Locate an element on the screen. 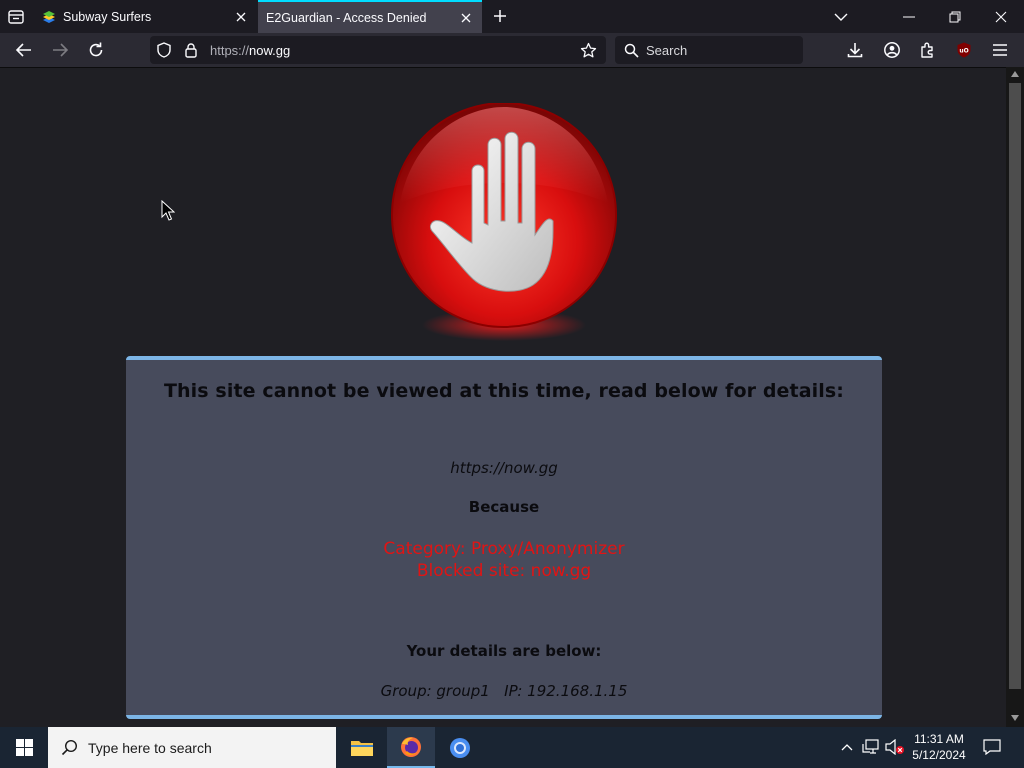 This screenshot has height=768, width=1024. volume-button is located at coordinates (895, 747).